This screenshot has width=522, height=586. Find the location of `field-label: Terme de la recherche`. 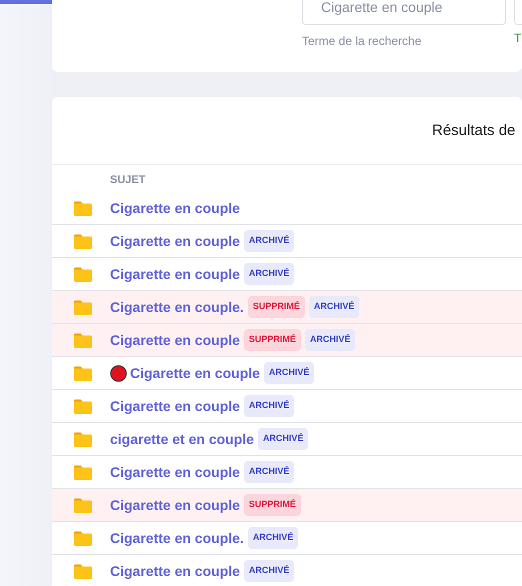

field-label: Terme de la recherche is located at coordinates (362, 41).